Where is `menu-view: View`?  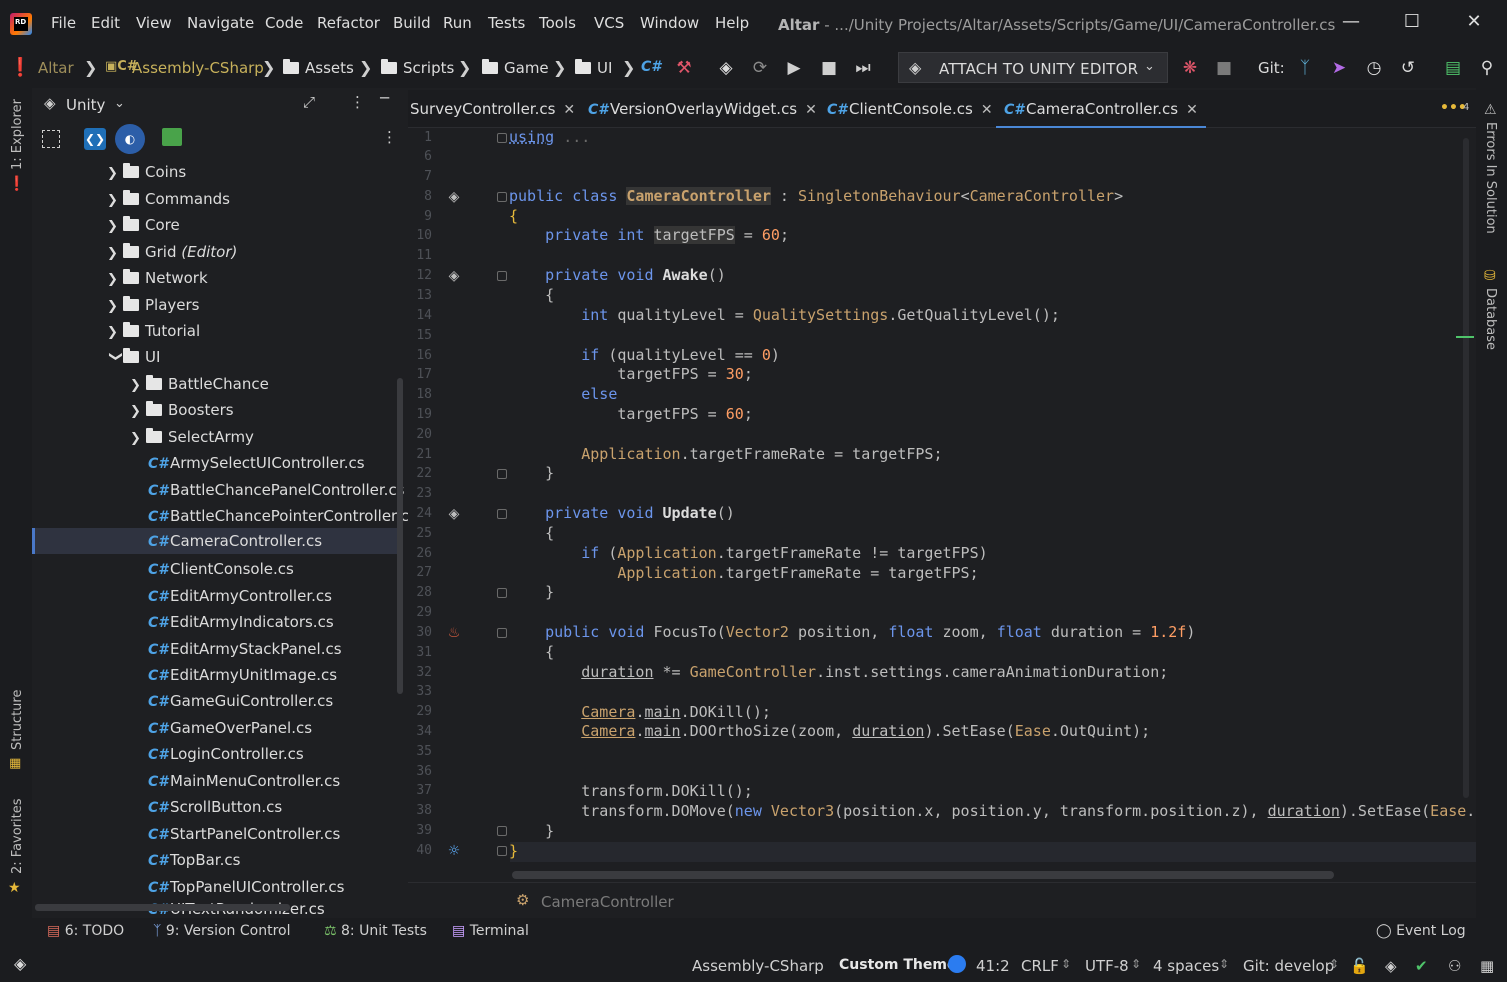 menu-view: View is located at coordinates (154, 23).